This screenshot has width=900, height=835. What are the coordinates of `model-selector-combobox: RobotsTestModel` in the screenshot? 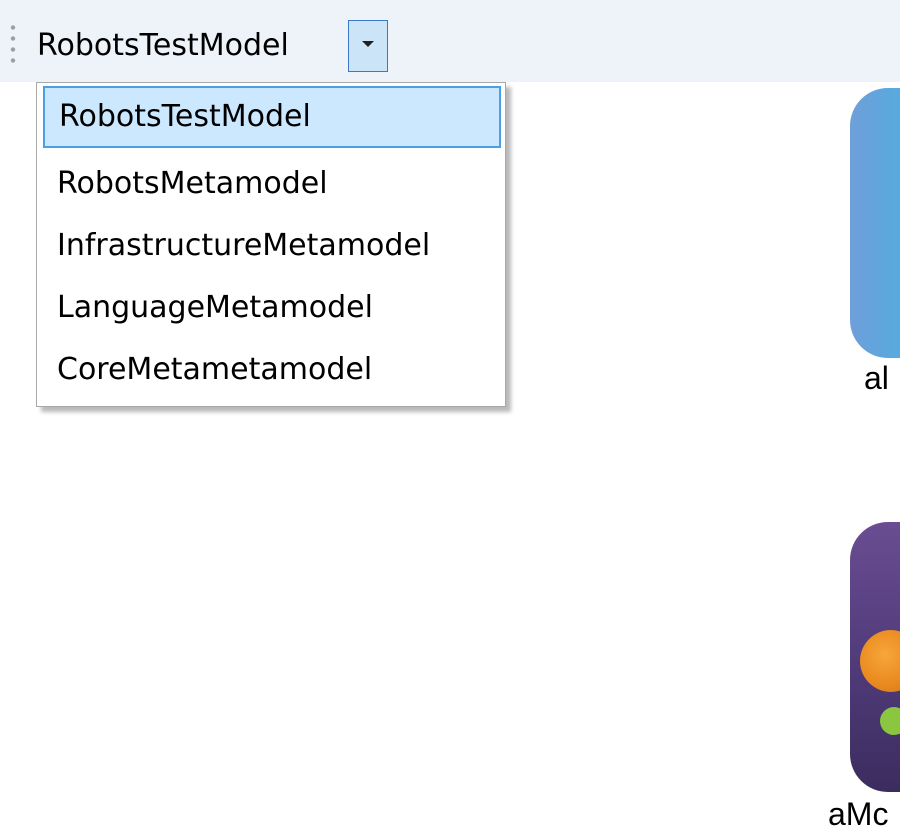 It's located at (213, 46).